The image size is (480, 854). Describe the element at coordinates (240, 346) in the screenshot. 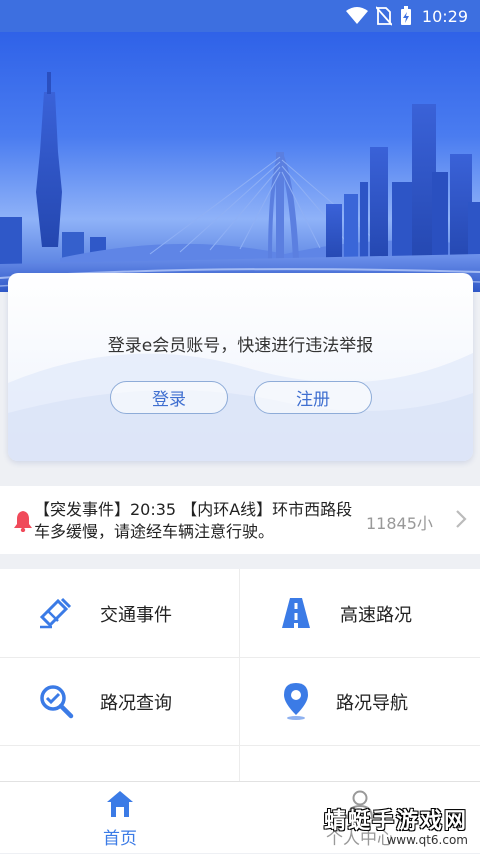

I see `login-prompt-text: 登录e会员账号，快速进行违法举报` at that location.